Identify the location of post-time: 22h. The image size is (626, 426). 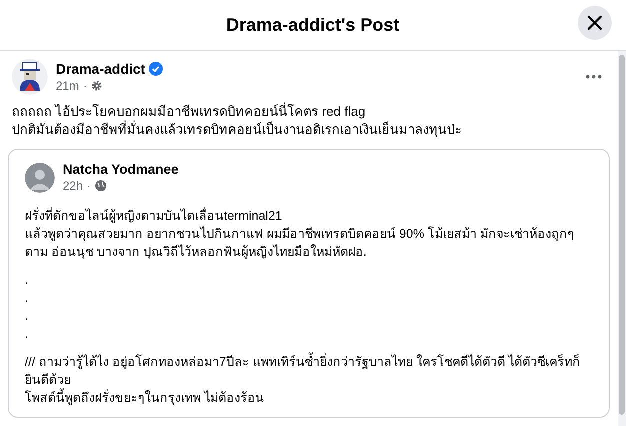
(73, 186).